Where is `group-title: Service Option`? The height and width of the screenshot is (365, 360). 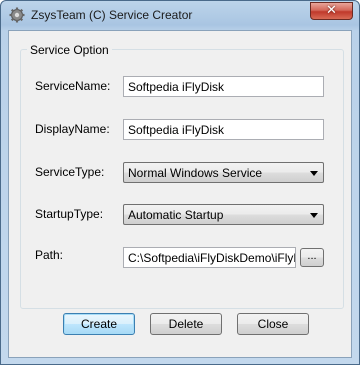
group-title: Service Option is located at coordinates (69, 50).